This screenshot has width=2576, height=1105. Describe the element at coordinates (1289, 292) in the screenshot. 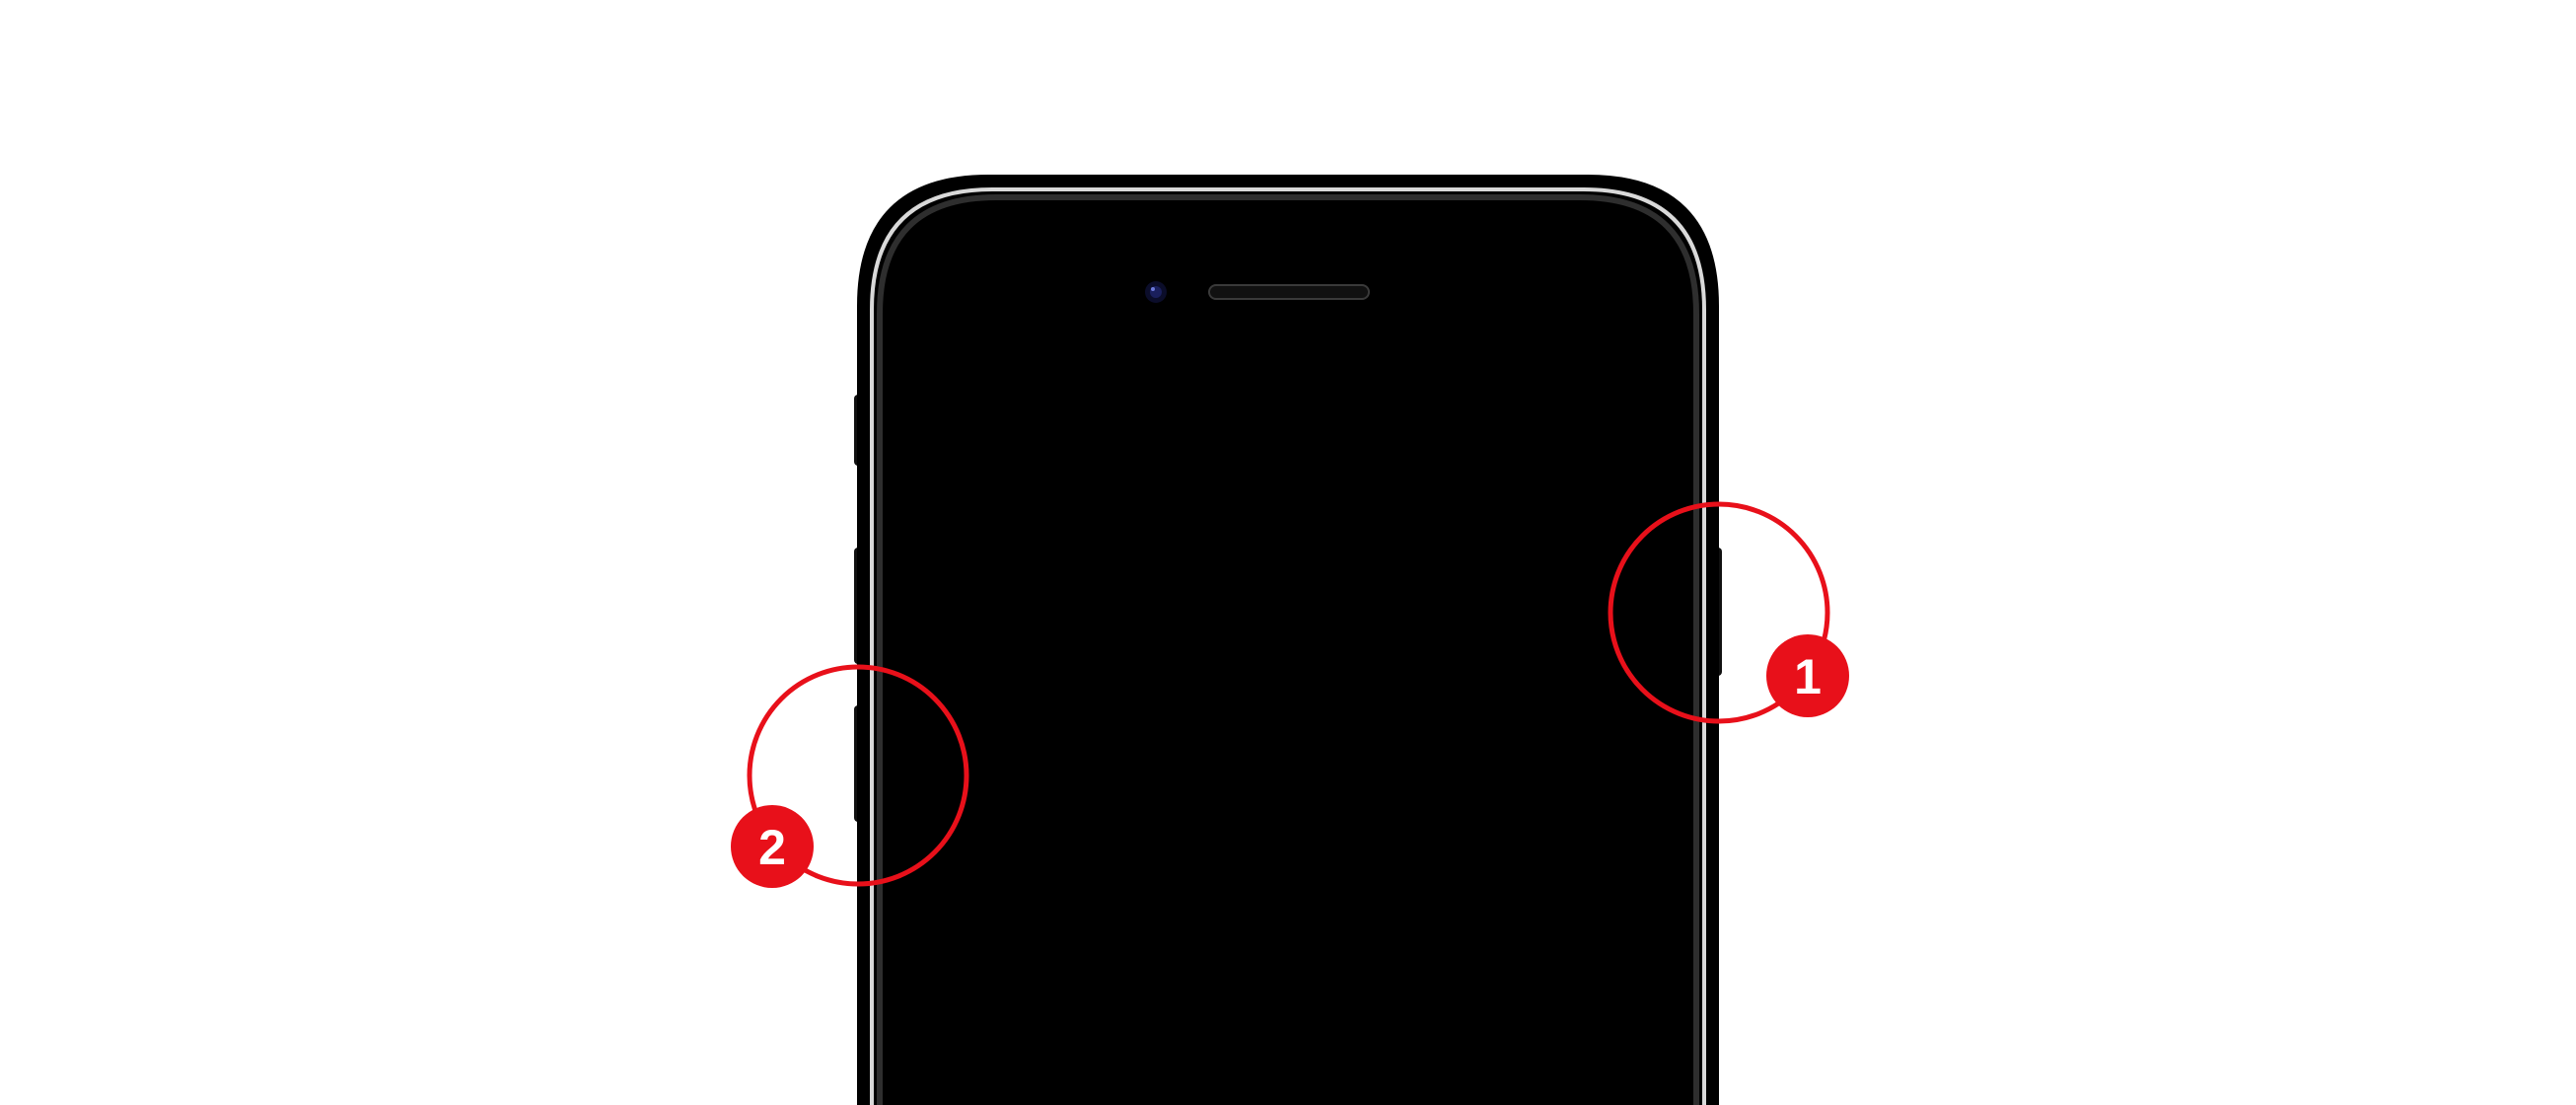

I see `earpiece-speaker-icon` at that location.